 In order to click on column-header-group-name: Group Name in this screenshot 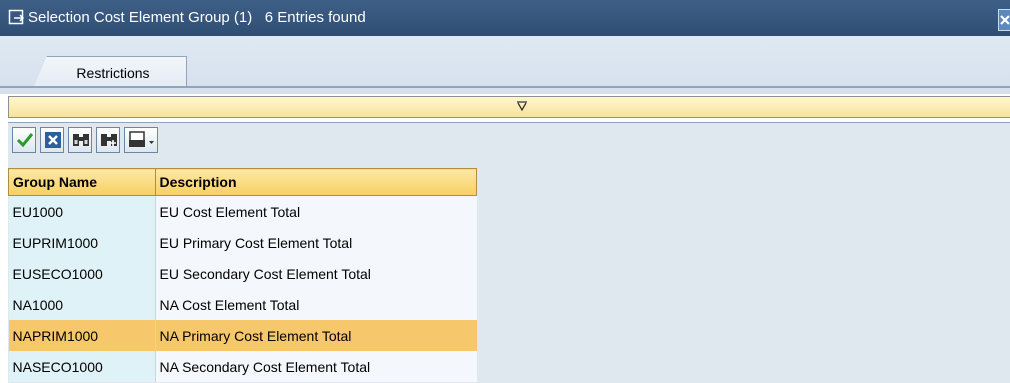, I will do `click(82, 182)`.